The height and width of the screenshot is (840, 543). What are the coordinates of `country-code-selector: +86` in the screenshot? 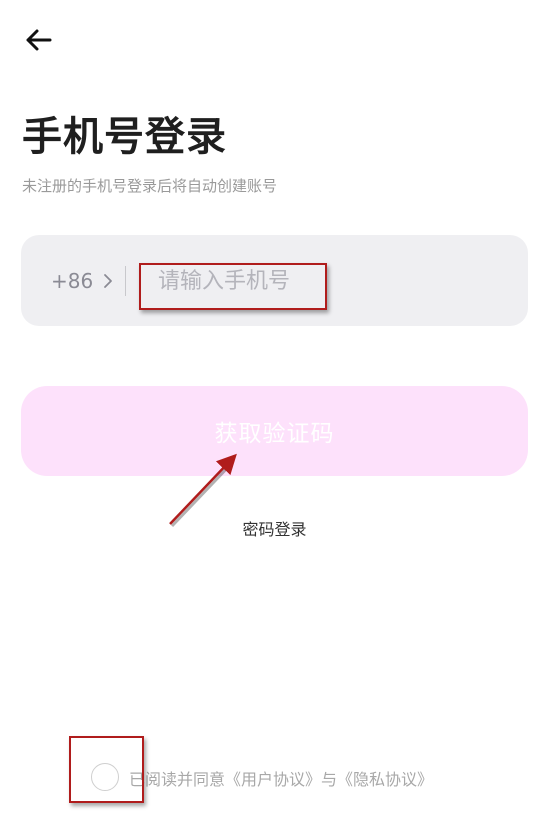 It's located at (82, 281).